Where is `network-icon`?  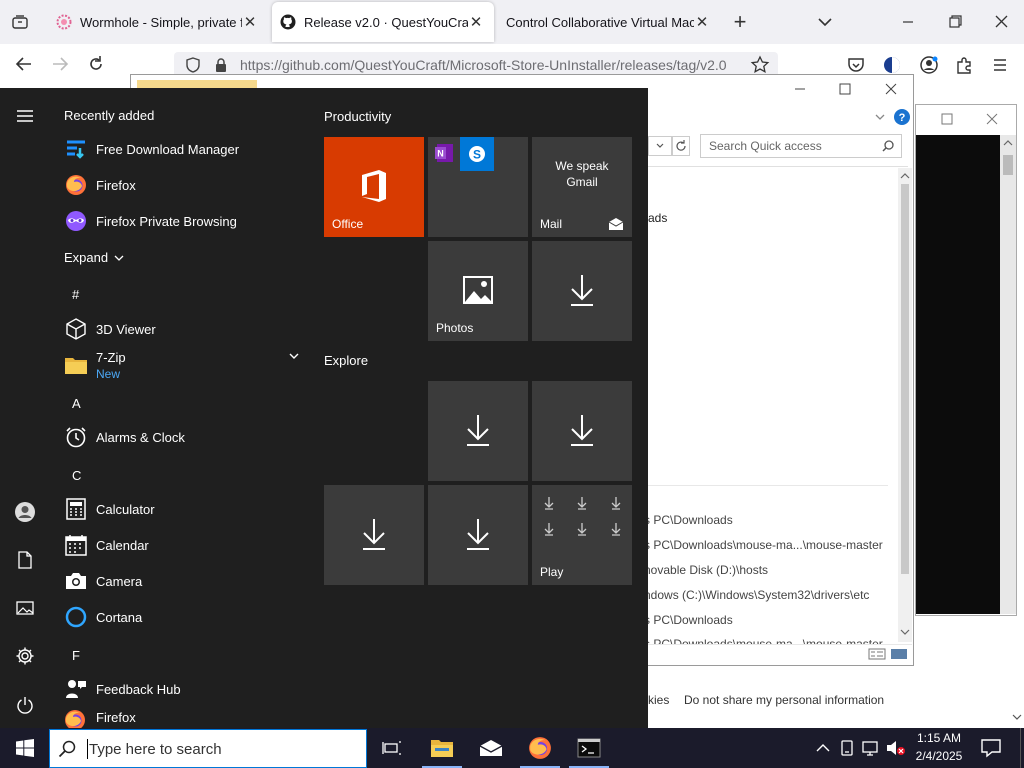
network-icon is located at coordinates (871, 748).